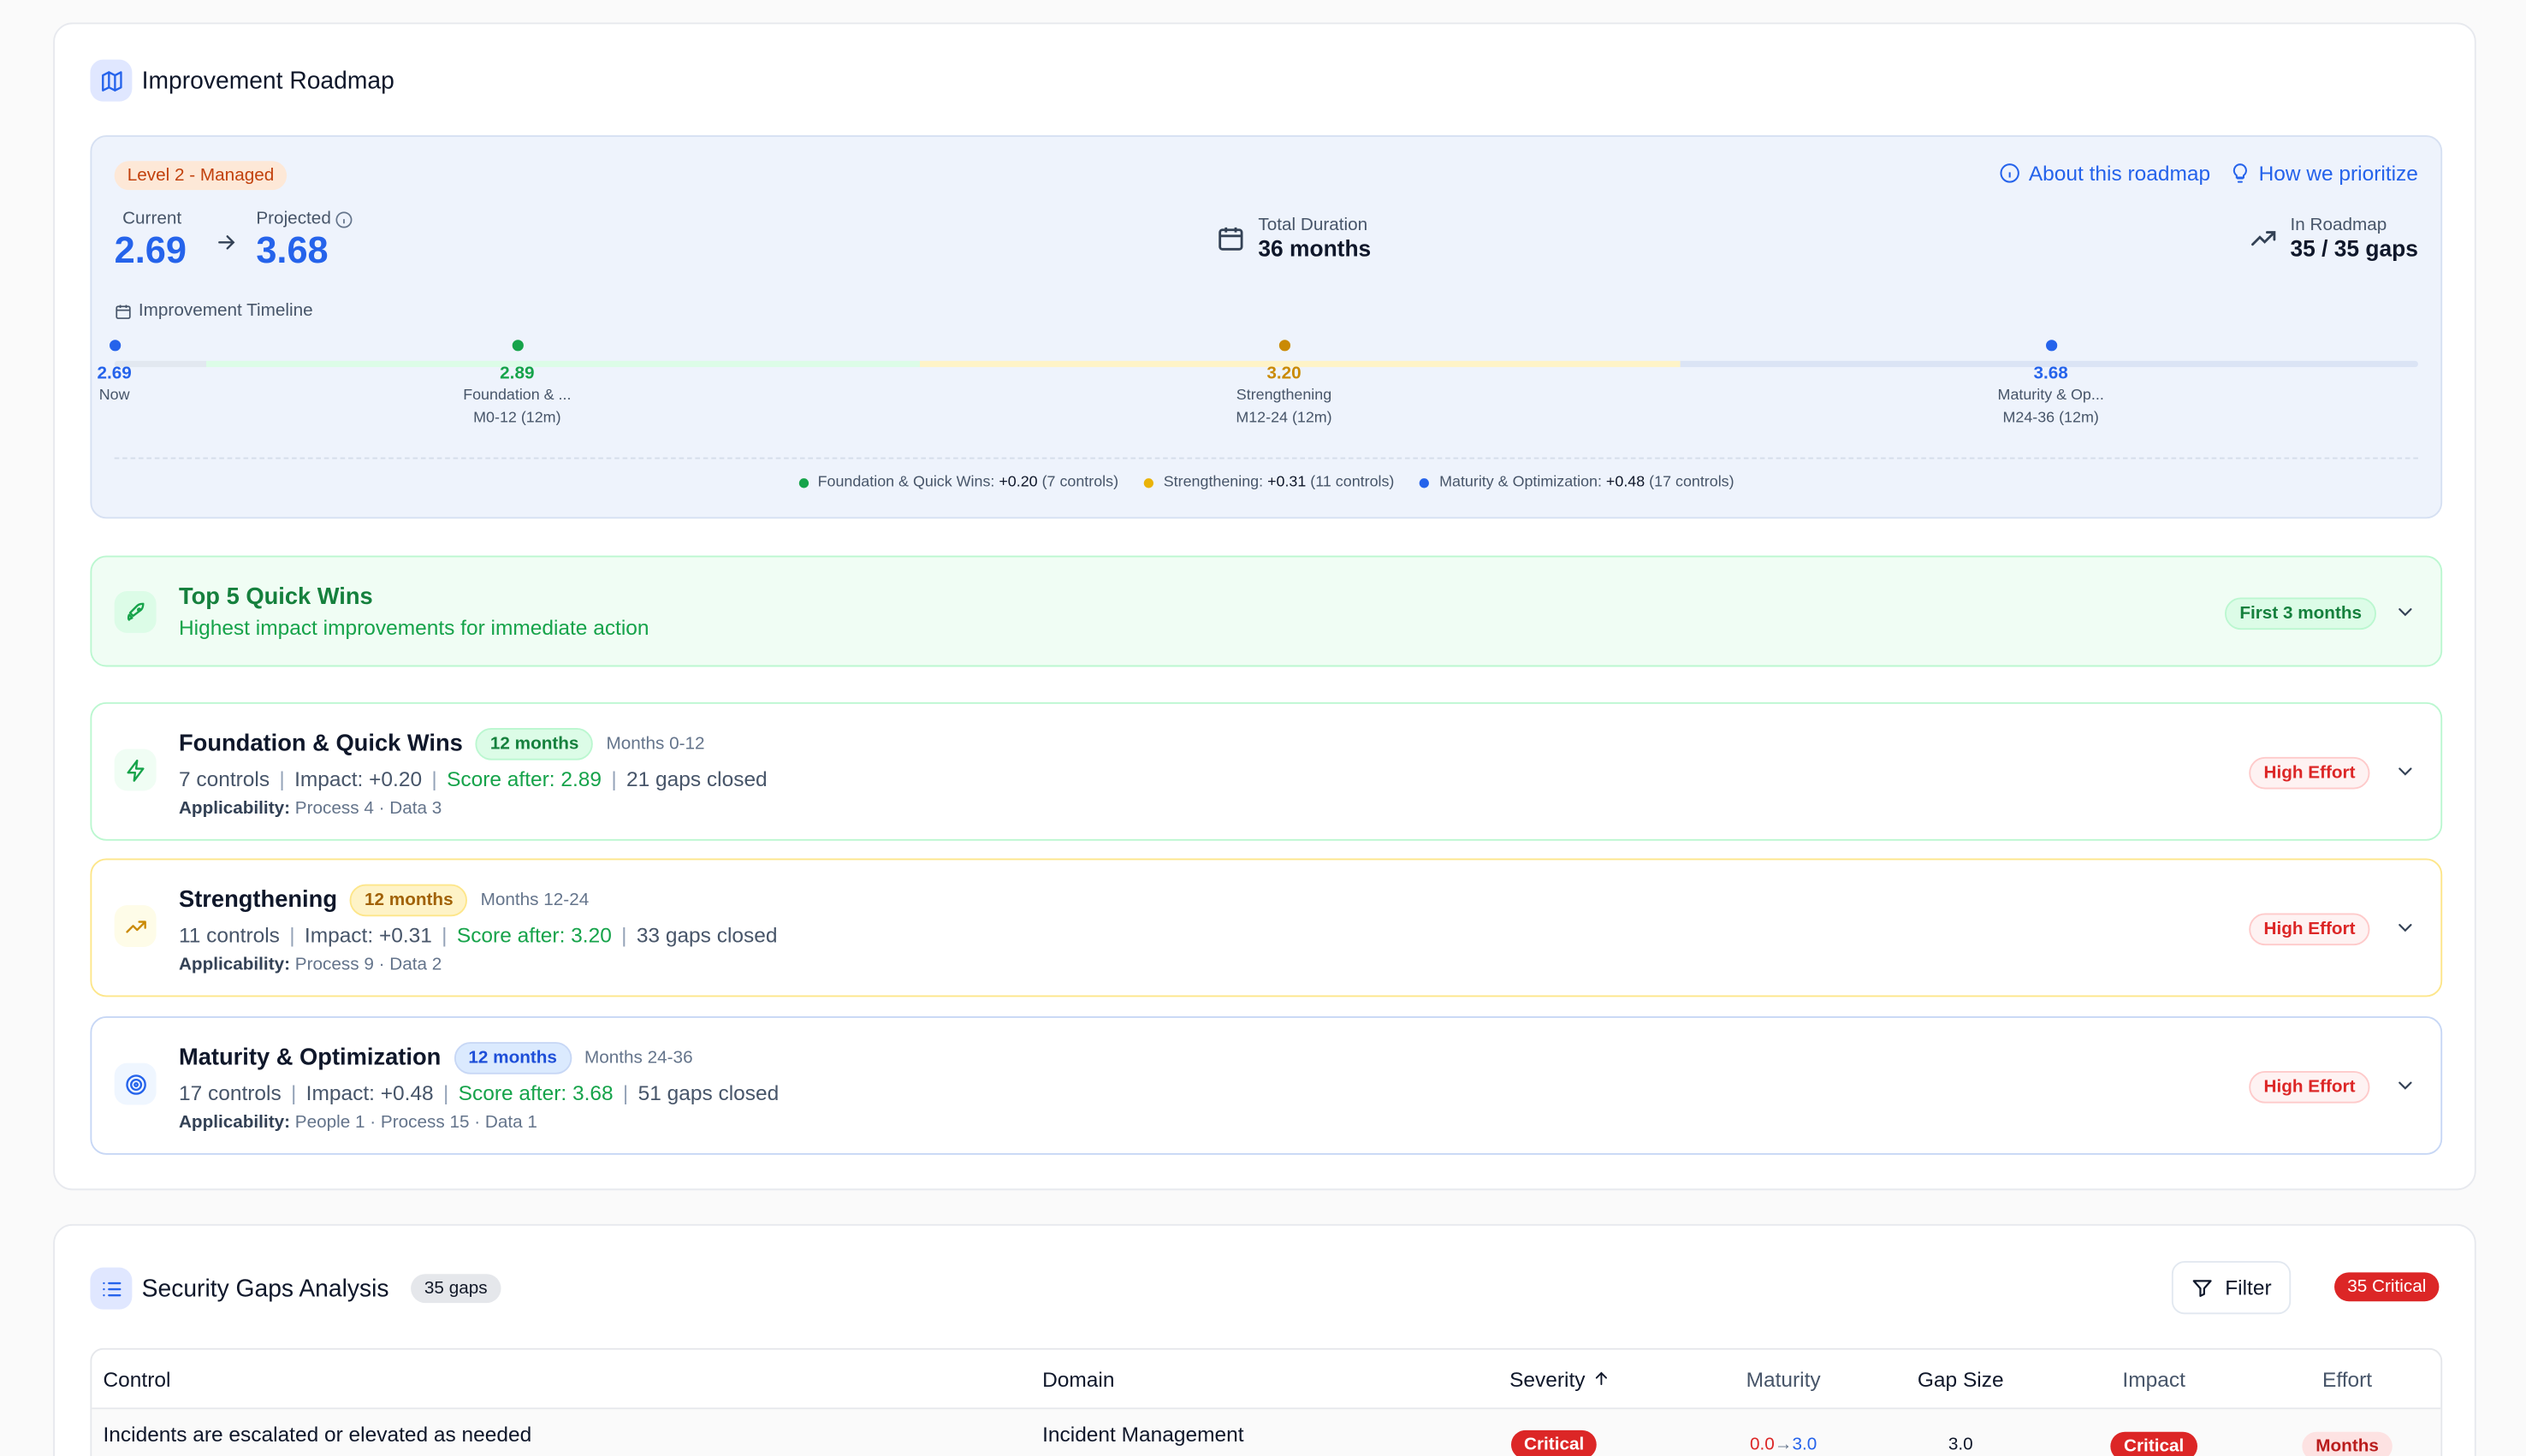 This screenshot has width=2526, height=1456. I want to click on legend-label: Strengthening:, so click(1213, 482).